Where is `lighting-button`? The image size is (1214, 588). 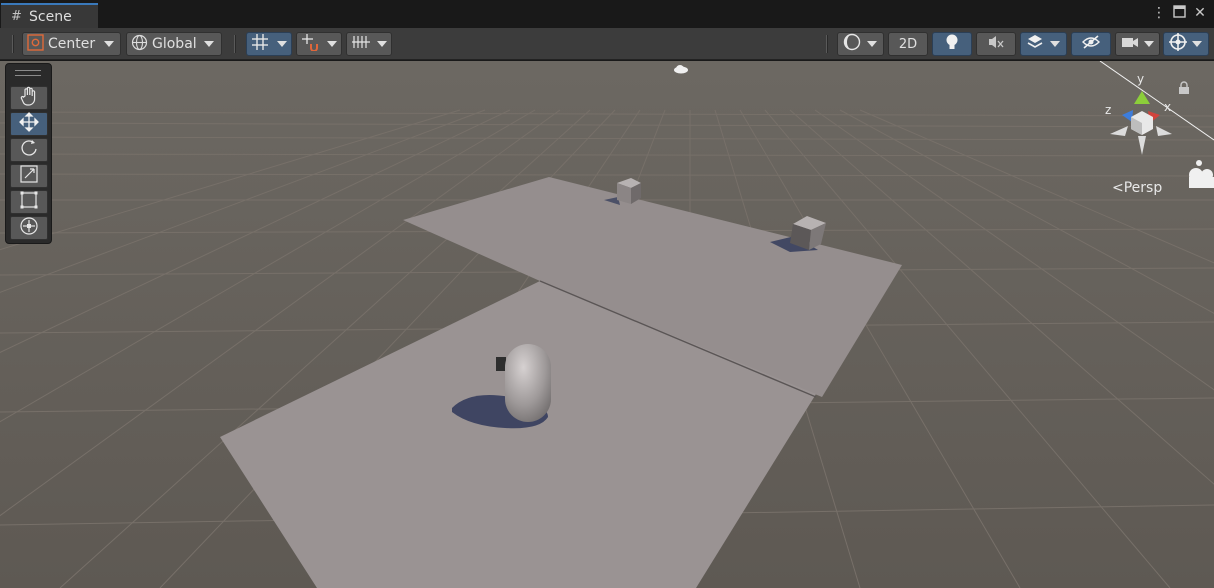
lighting-button is located at coordinates (952, 44).